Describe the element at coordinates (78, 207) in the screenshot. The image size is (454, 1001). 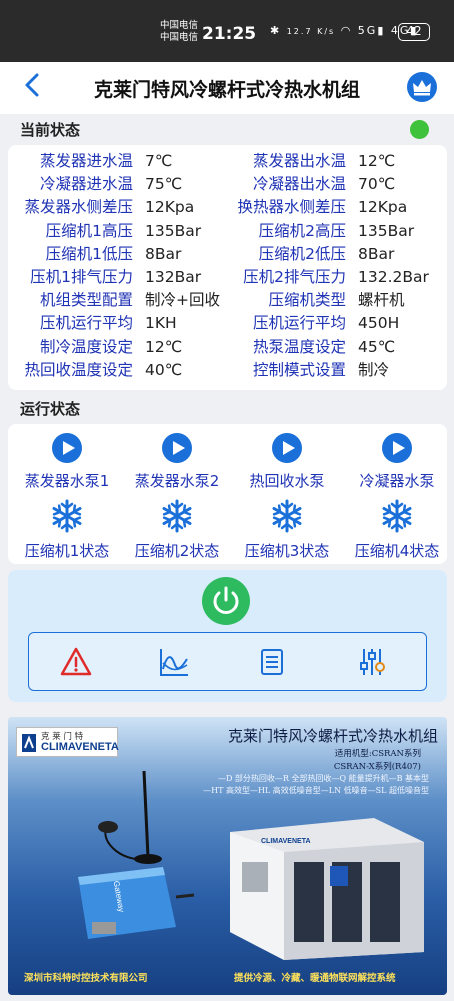
I see `status-label-left: 蒸发器水侧差压` at that location.